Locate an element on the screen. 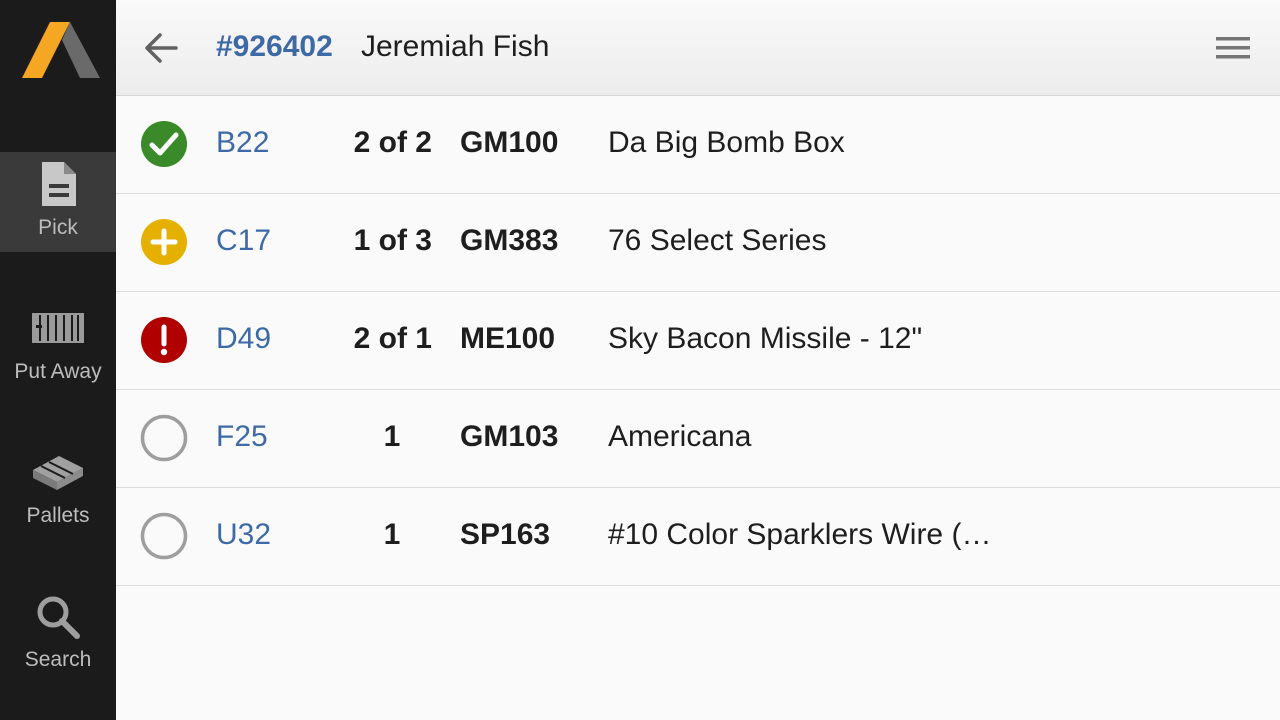 This screenshot has width=1280, height=720. sidebar-item-pick: Pick is located at coordinates (58, 202).